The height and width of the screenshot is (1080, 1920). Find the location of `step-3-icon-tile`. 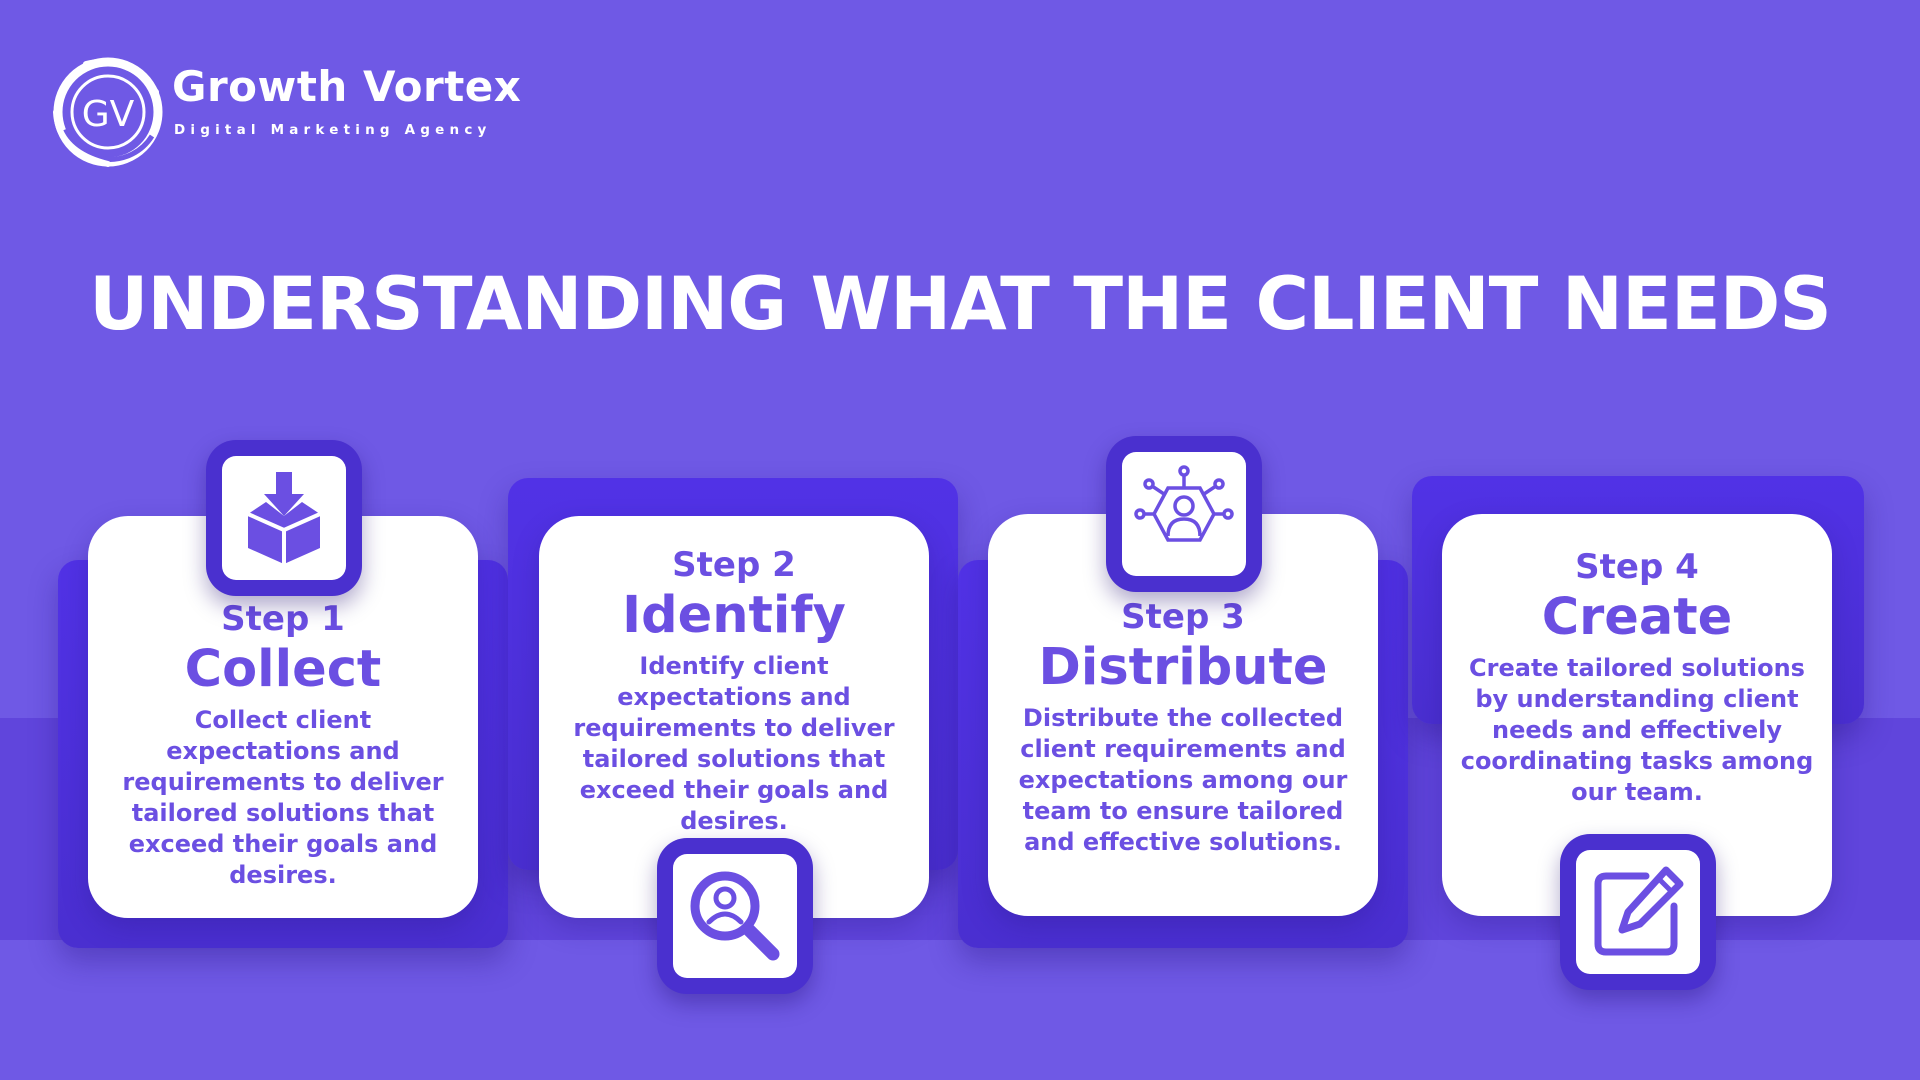

step-3-icon-tile is located at coordinates (1184, 514).